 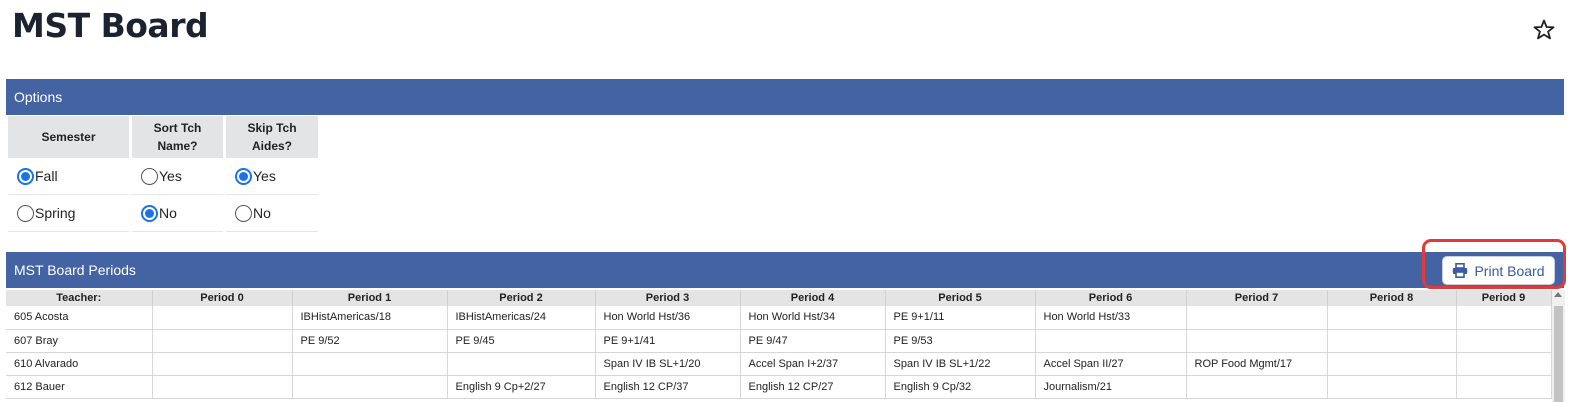 What do you see at coordinates (110, 25) in the screenshot?
I see `page-title: MST Board` at bounding box center [110, 25].